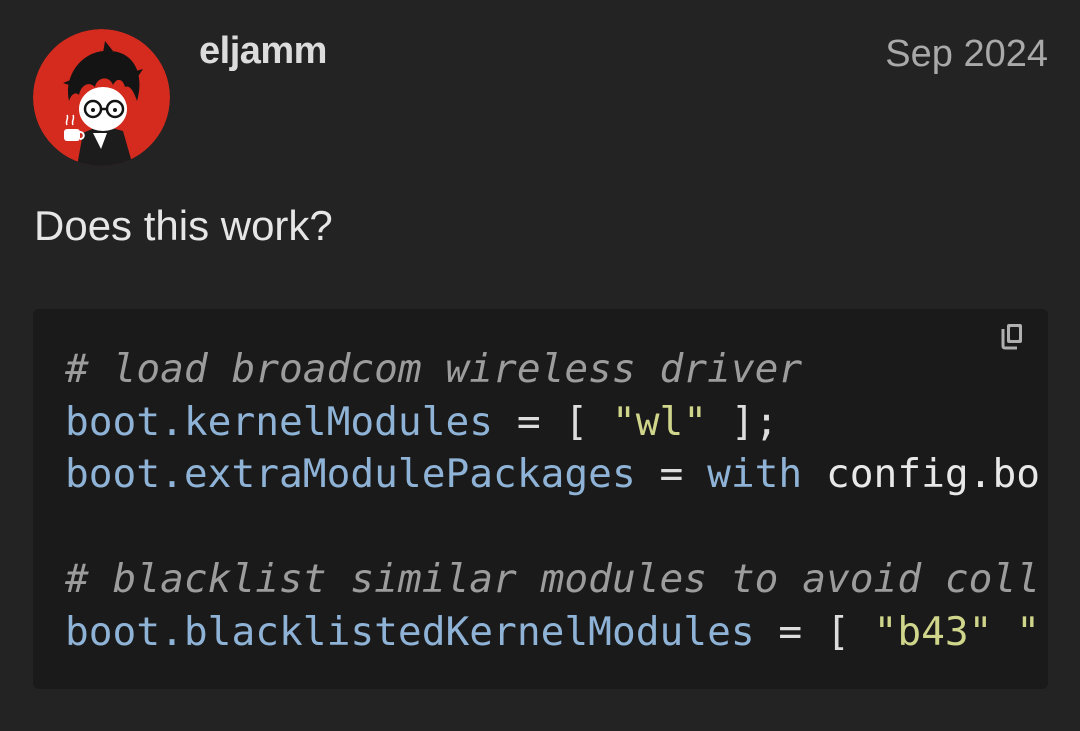 The width and height of the screenshot is (1080, 731). Describe the element at coordinates (933, 631) in the screenshot. I see `code-string: "b43"` at that location.